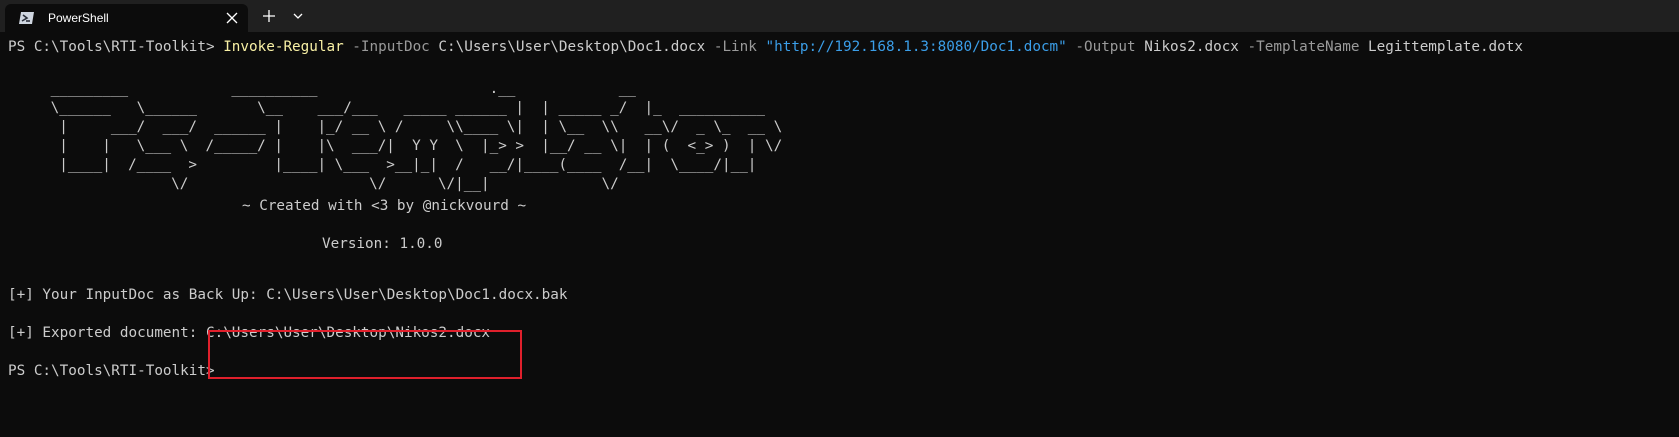 The image size is (1679, 437). I want to click on prompt: PS C:\Tools\RTI-Toolkit>, so click(116, 47).